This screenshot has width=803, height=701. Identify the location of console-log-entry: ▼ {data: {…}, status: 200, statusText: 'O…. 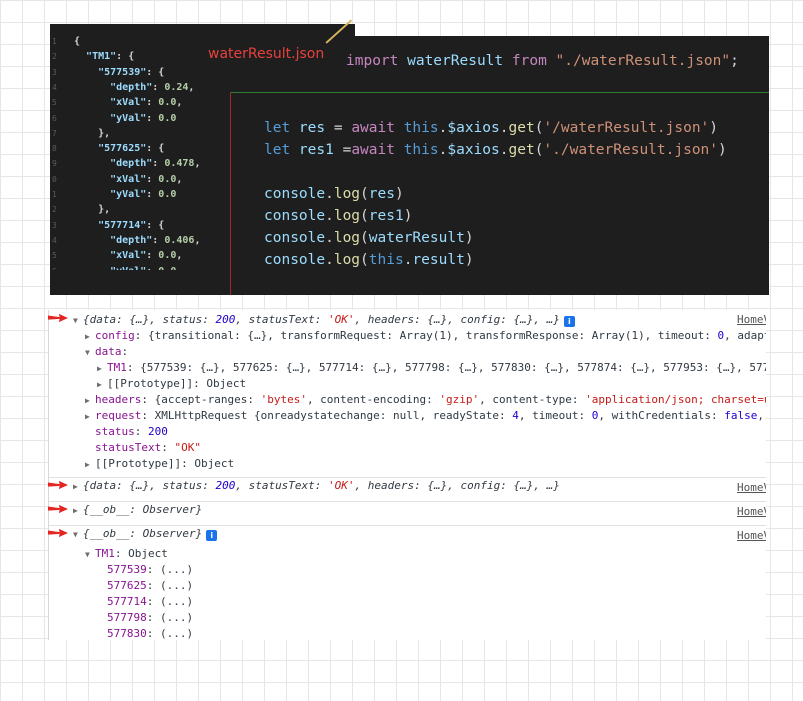
(407, 320).